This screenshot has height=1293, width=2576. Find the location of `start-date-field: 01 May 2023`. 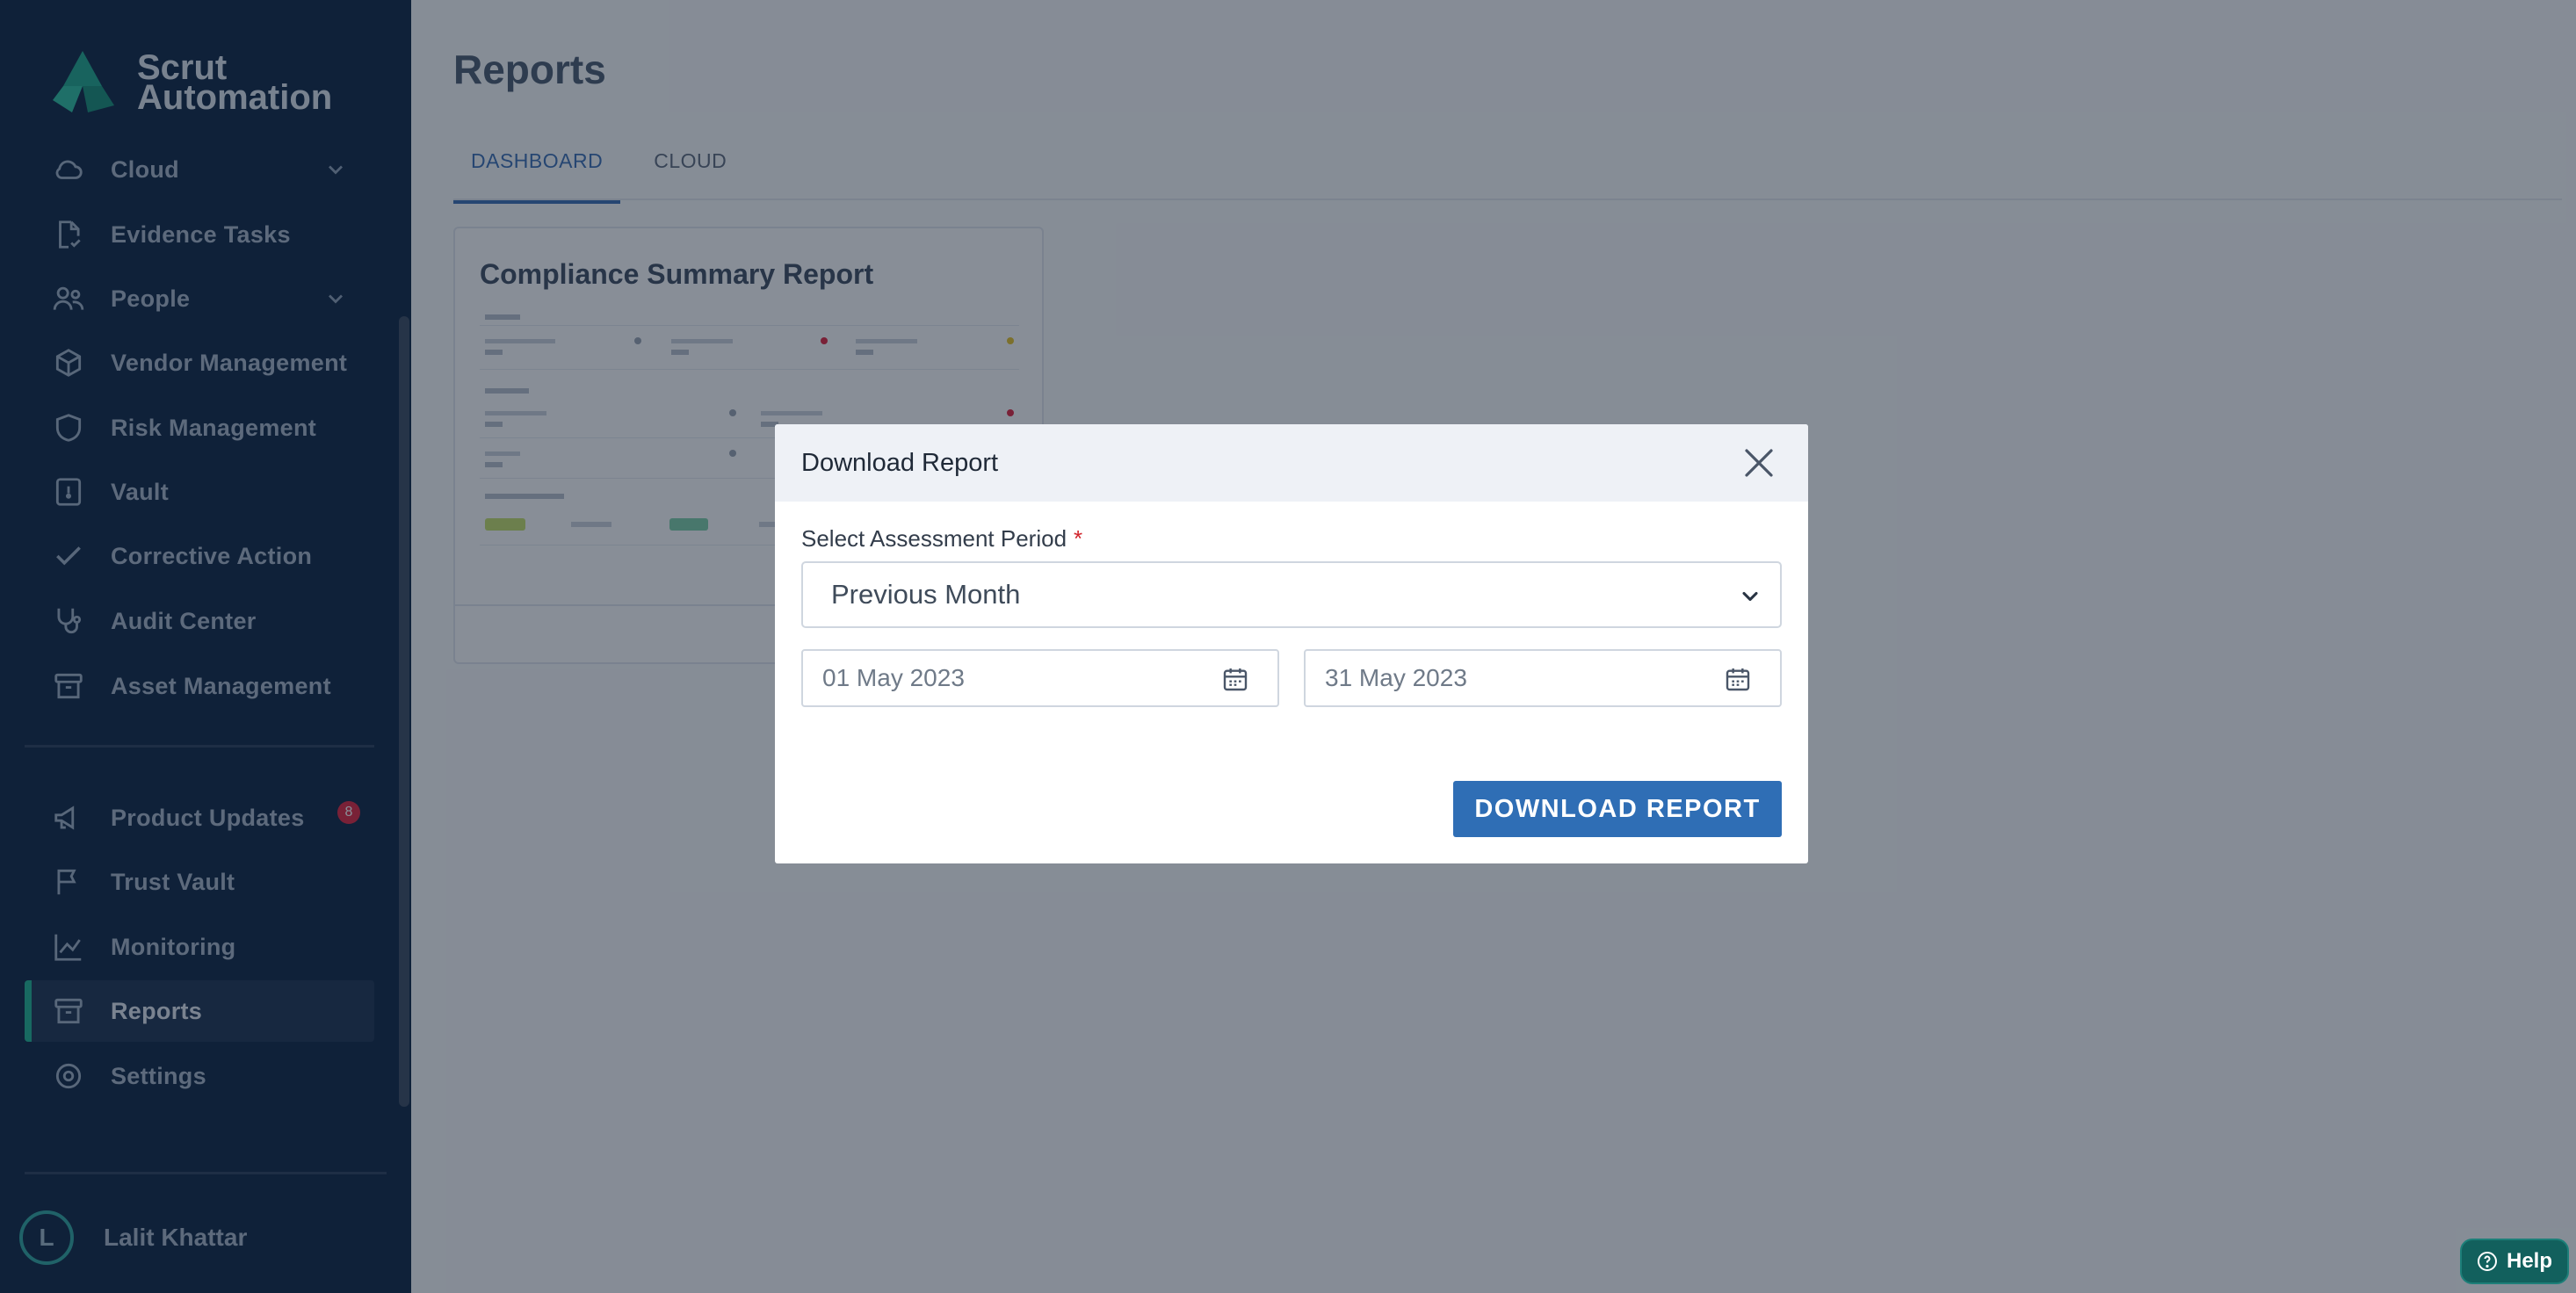

start-date-field: 01 May 2023 is located at coordinates (1040, 678).